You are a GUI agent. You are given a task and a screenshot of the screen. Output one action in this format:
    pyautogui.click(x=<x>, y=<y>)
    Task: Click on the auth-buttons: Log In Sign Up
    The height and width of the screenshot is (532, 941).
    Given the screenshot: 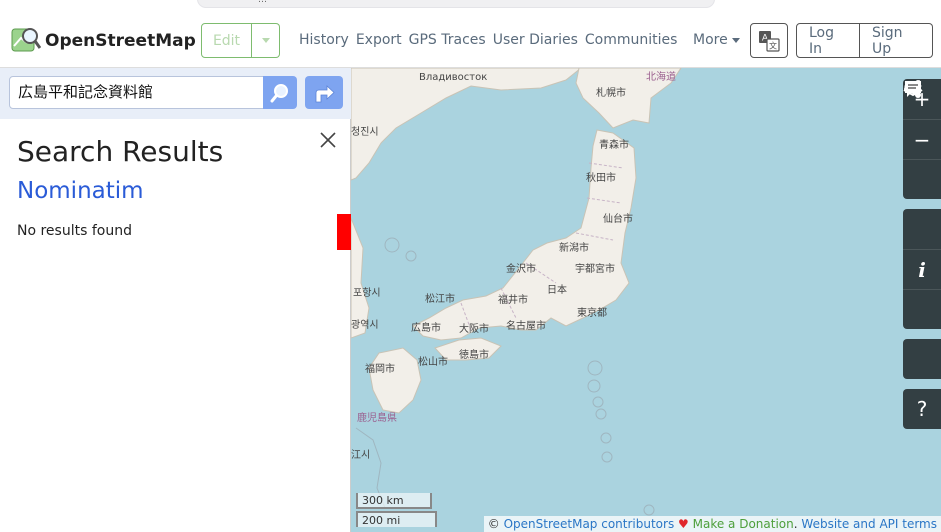 What is the action you would take?
    pyautogui.click(x=864, y=40)
    